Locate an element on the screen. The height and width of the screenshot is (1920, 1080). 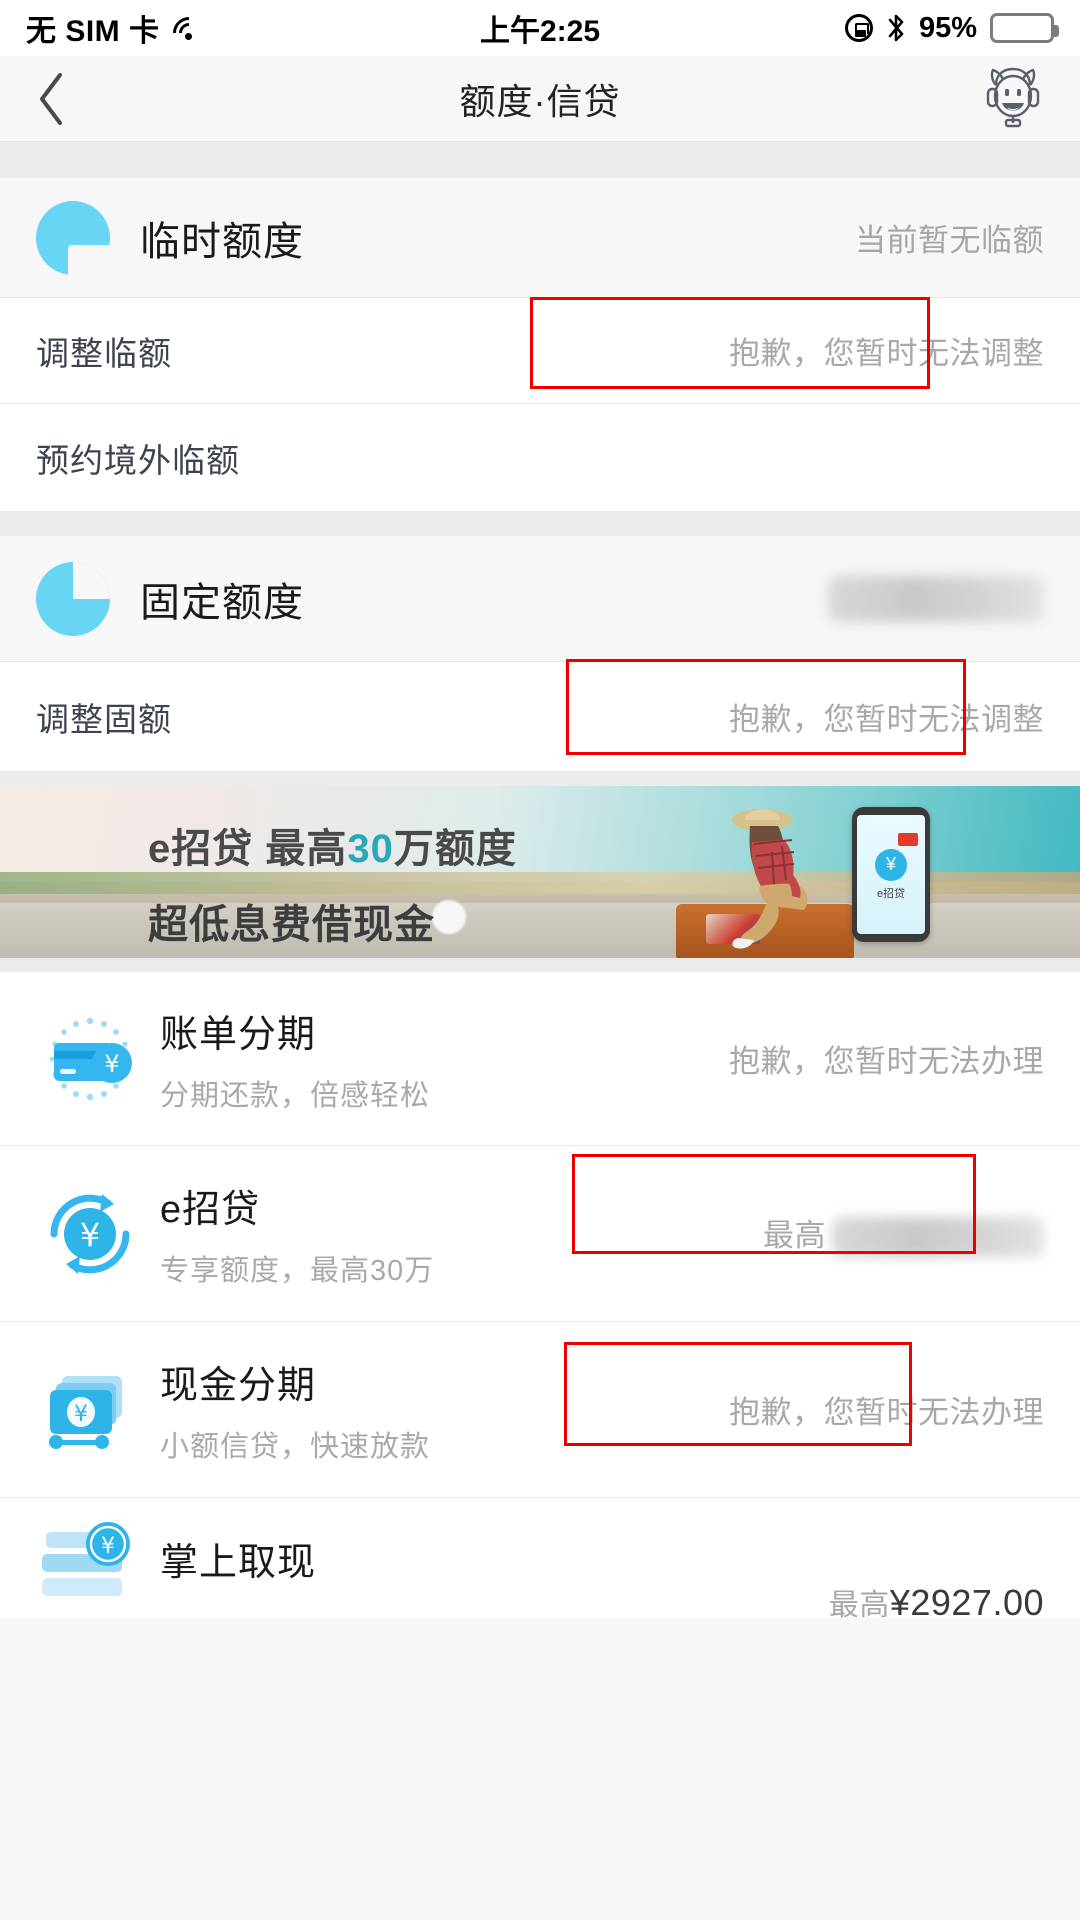
page-title: 额度·信贷 is located at coordinates (540, 101).